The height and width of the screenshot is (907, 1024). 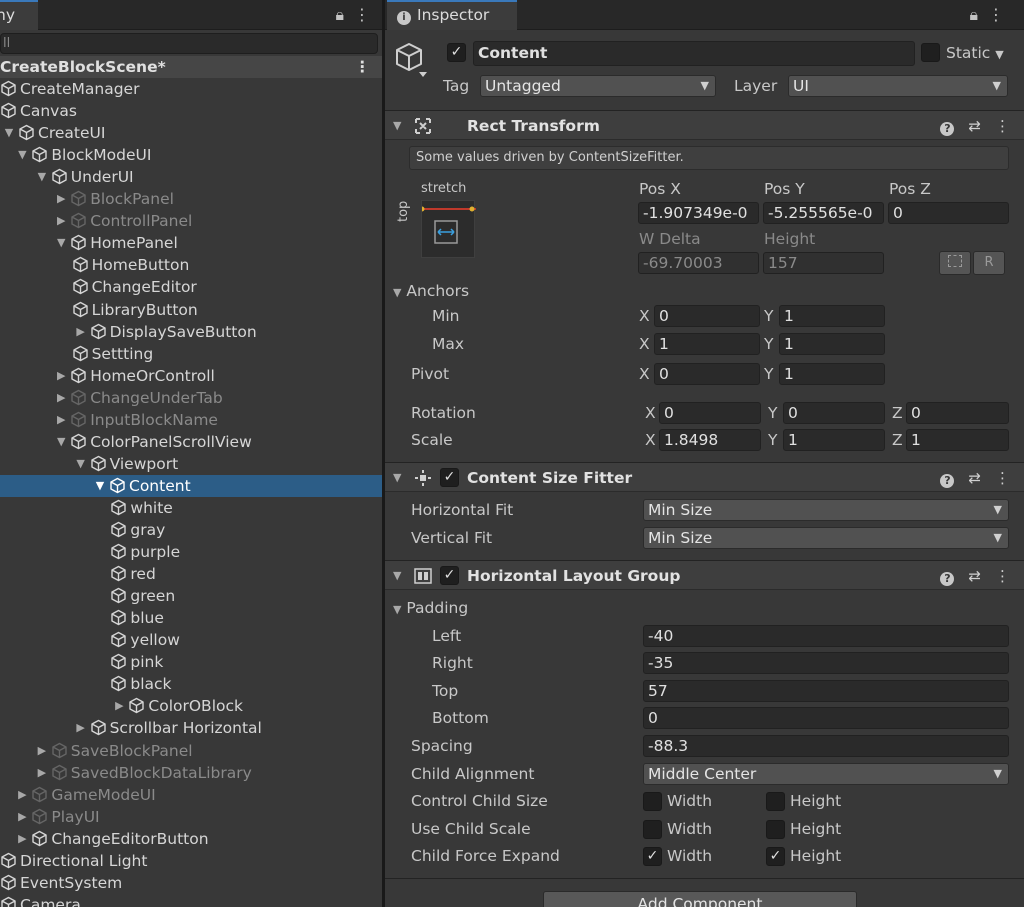 I want to click on raw-edit-button: R, so click(x=989, y=263).